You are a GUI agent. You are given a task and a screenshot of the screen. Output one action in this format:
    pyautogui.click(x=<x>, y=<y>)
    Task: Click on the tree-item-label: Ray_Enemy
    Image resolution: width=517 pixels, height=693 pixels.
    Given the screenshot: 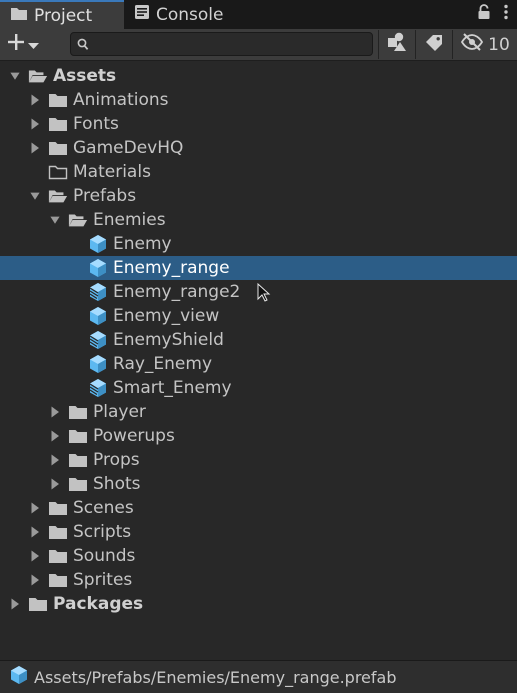 What is the action you would take?
    pyautogui.click(x=163, y=364)
    